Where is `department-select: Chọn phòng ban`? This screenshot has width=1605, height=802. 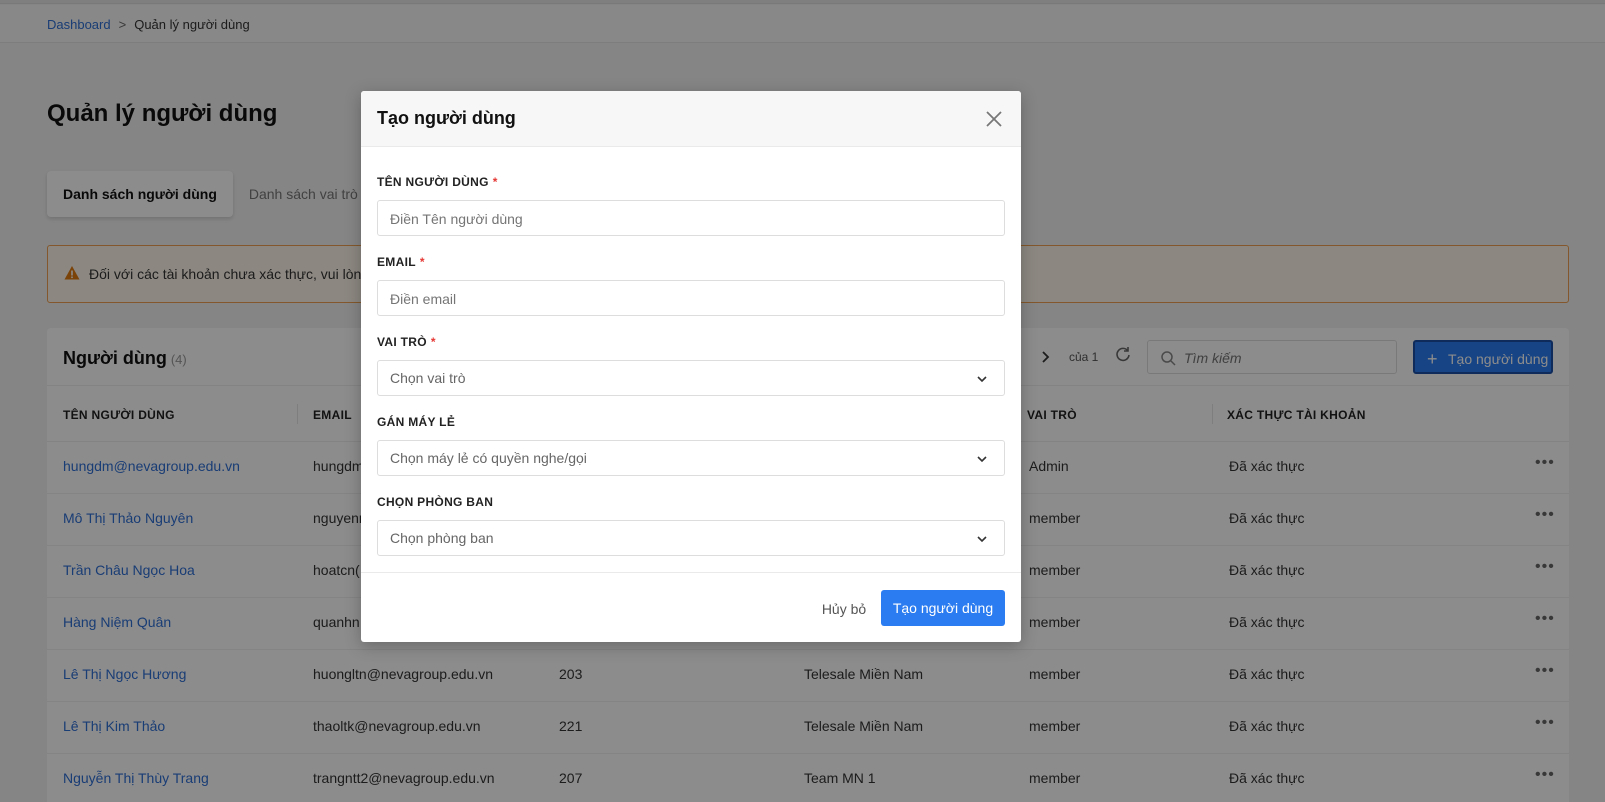
department-select: Chọn phòng ban is located at coordinates (691, 538).